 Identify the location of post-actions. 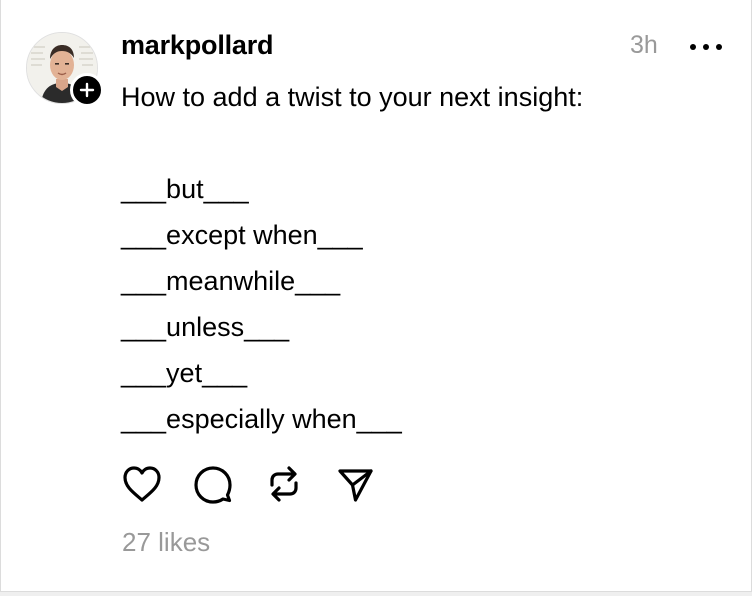
(262, 484).